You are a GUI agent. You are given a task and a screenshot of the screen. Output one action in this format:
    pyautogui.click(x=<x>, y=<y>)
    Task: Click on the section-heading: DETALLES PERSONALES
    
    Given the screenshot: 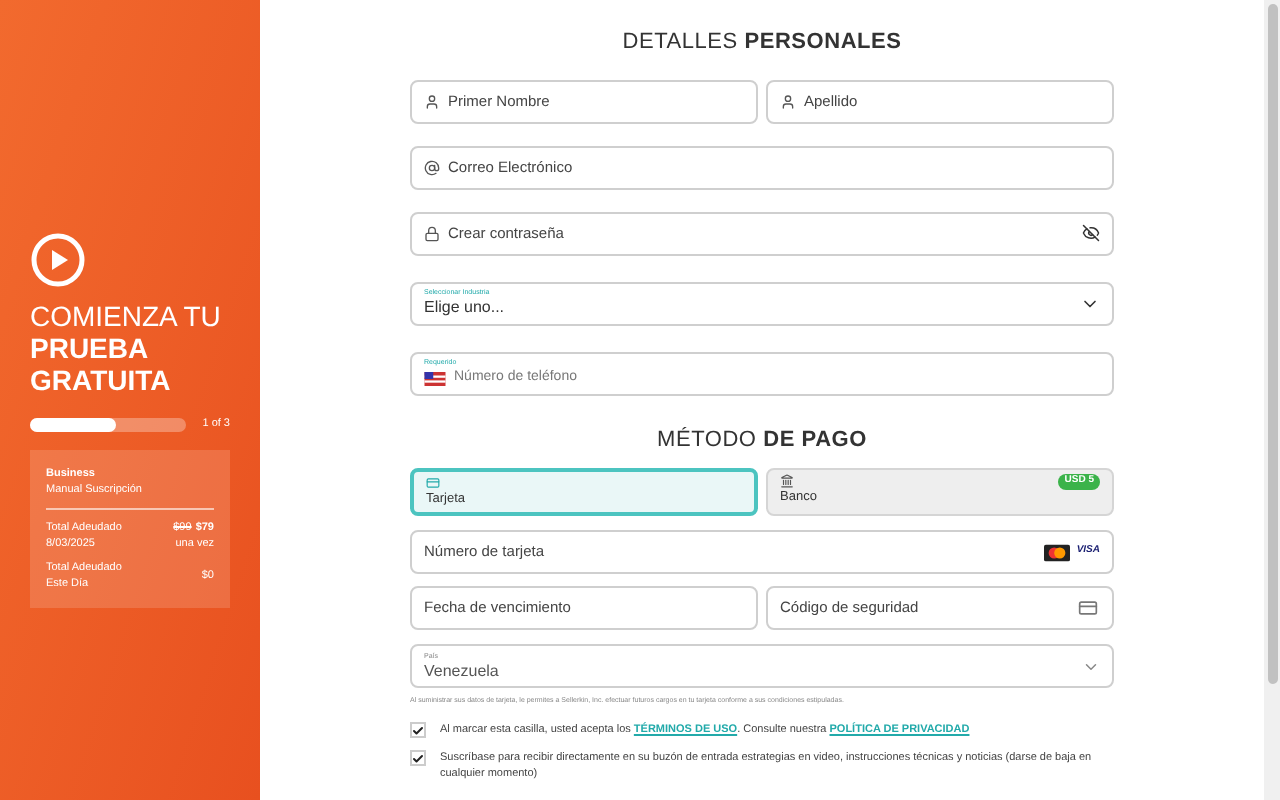 What is the action you would take?
    pyautogui.click(x=762, y=43)
    